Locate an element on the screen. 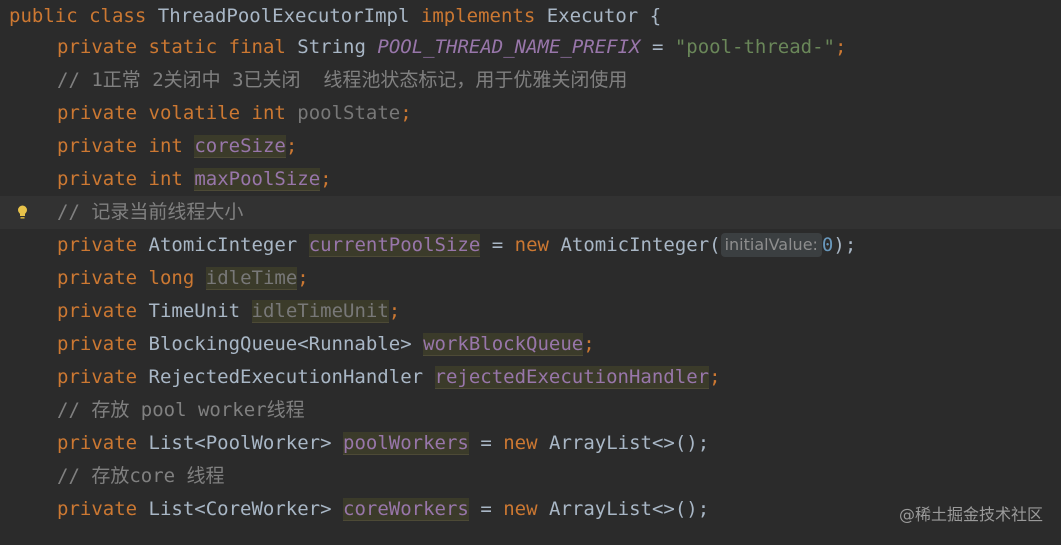  field-name: idleTime is located at coordinates (251, 278).